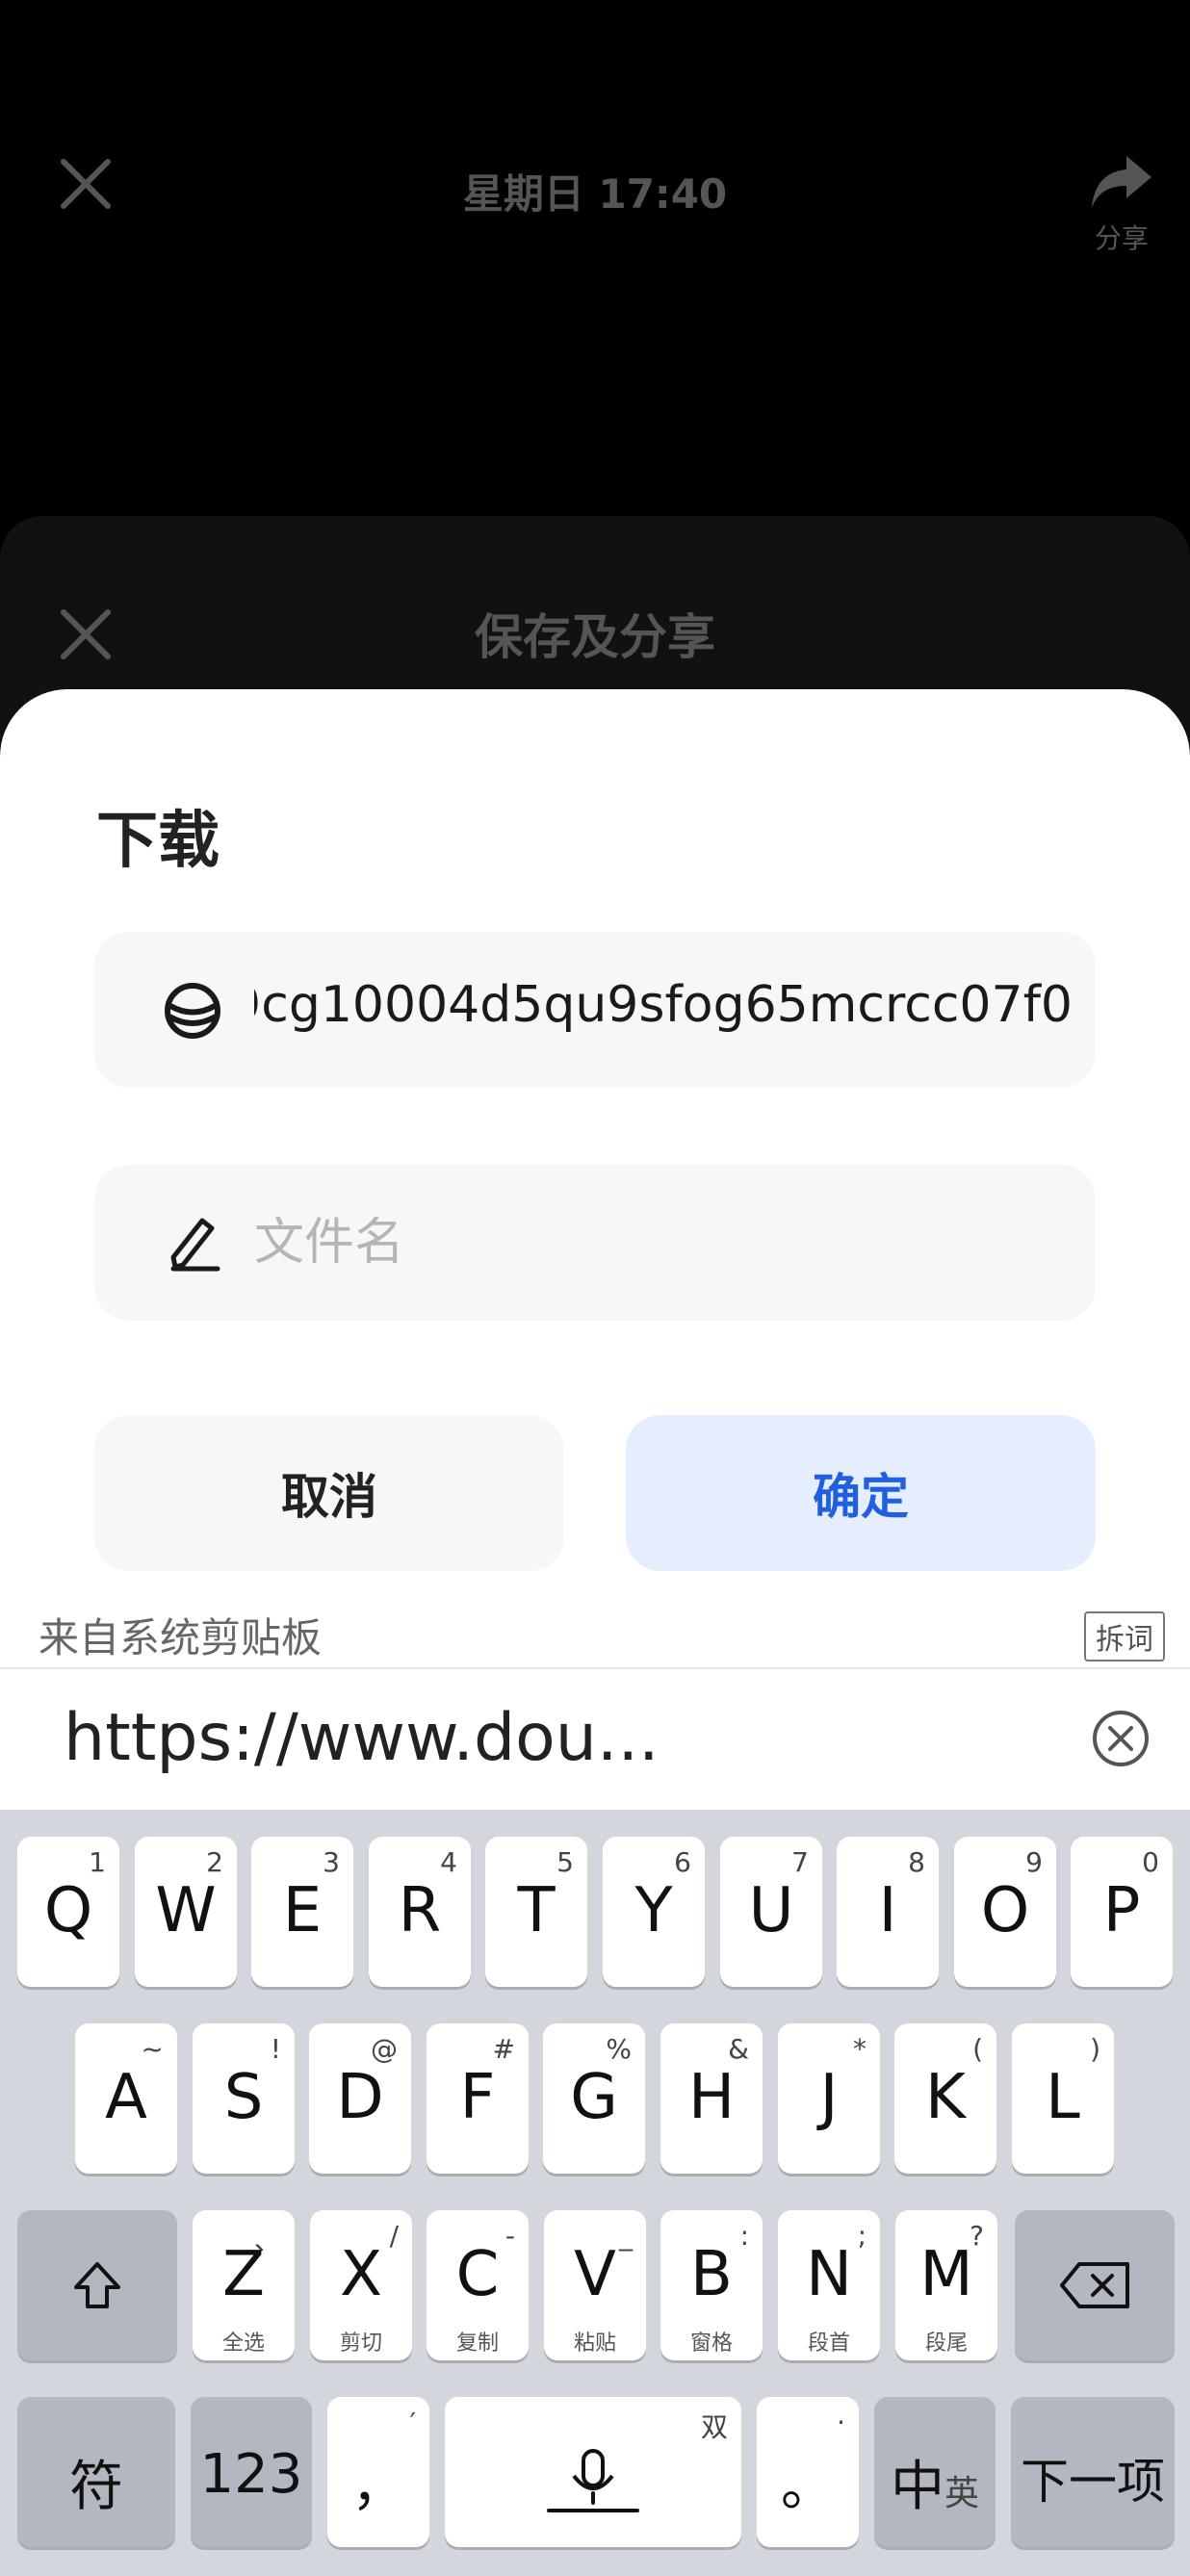  I want to click on key-p: 0P, so click(1122, 1912).